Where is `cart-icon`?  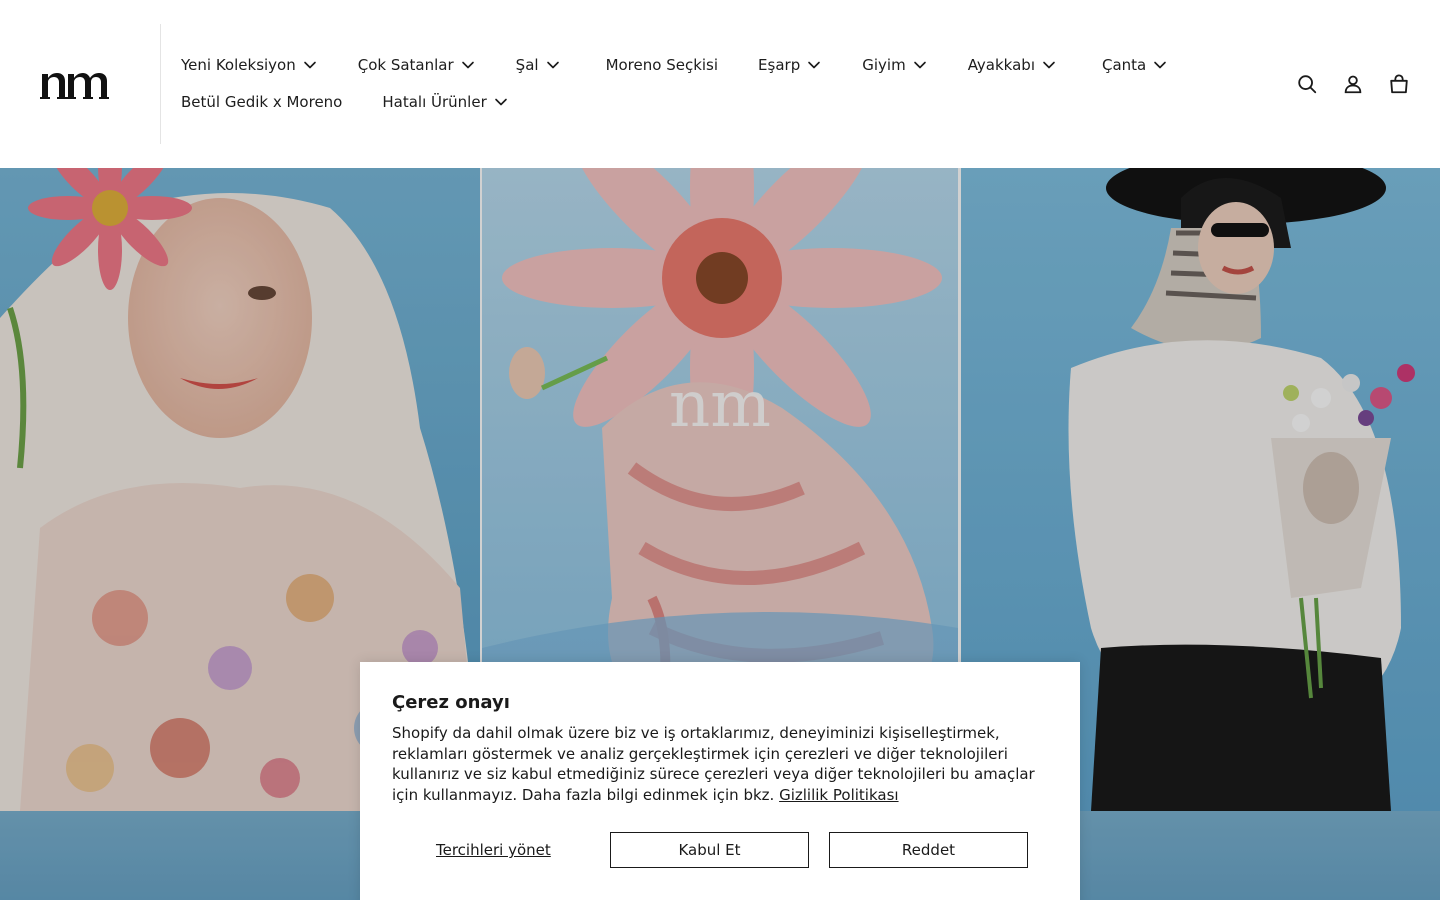
cart-icon is located at coordinates (1399, 84).